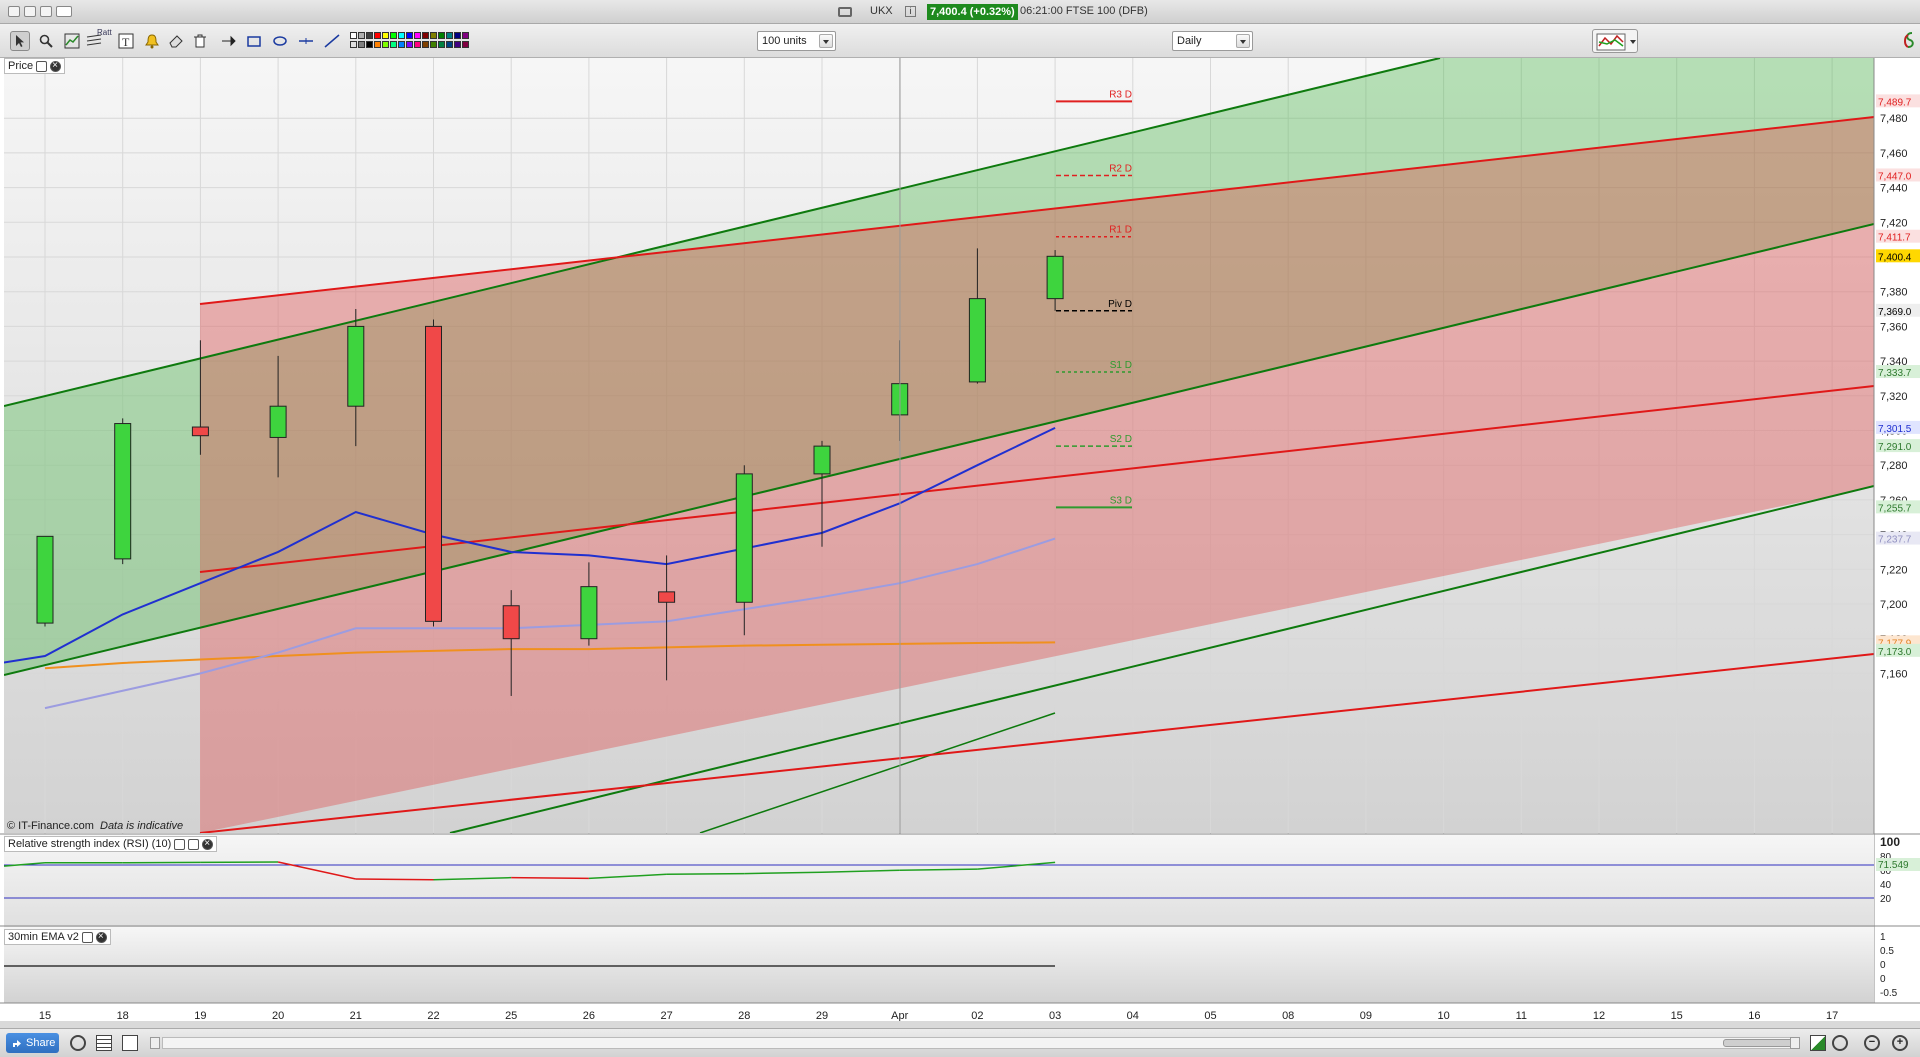  I want to click on table-icon, so click(104, 1043).